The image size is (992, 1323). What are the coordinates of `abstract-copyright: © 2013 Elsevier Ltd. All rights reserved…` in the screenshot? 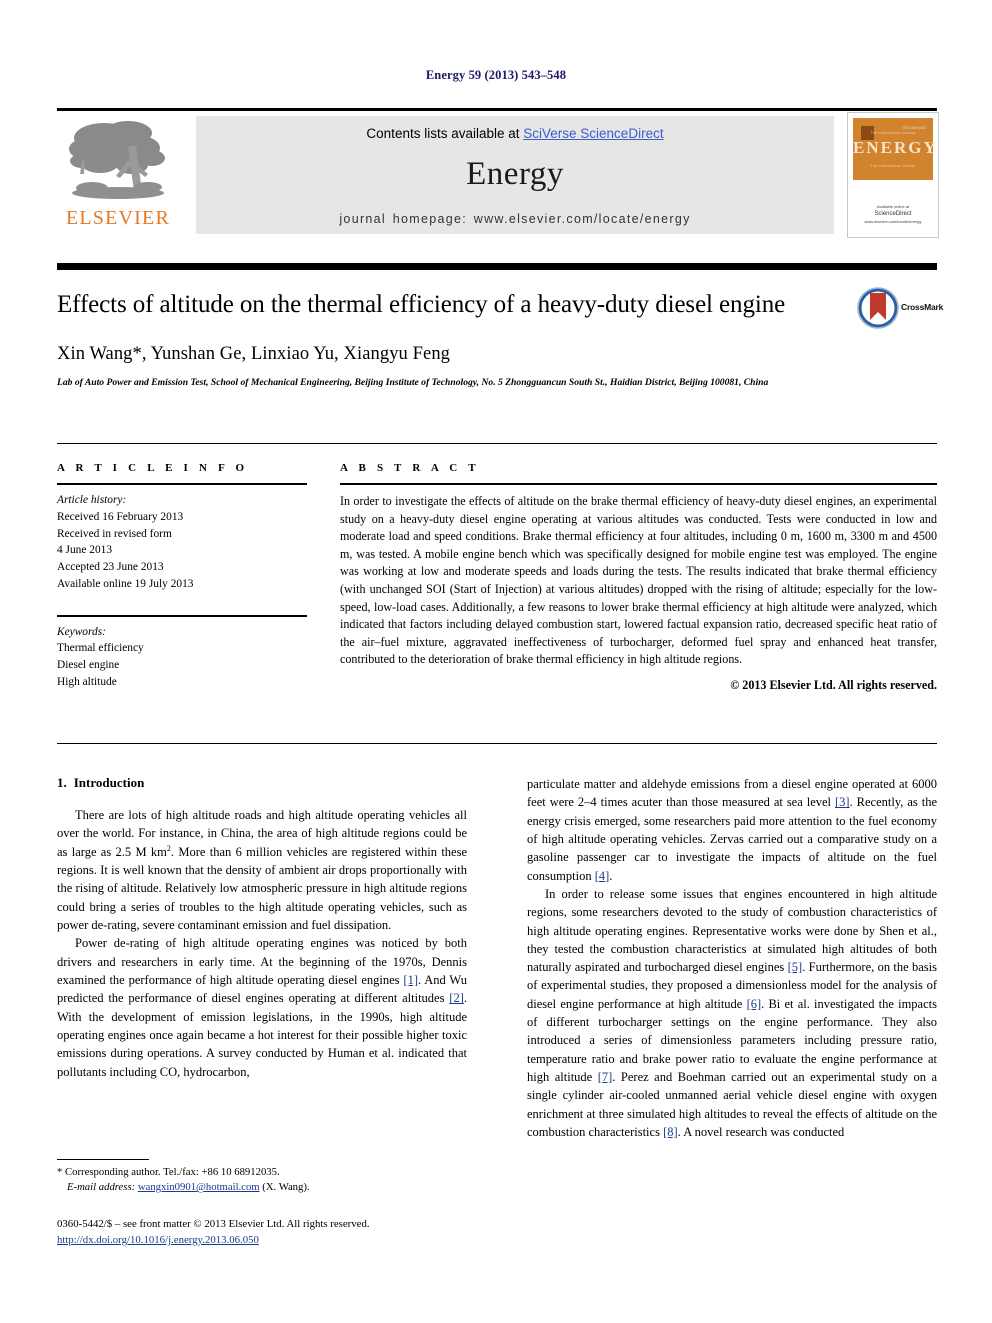 It's located at (833, 684).